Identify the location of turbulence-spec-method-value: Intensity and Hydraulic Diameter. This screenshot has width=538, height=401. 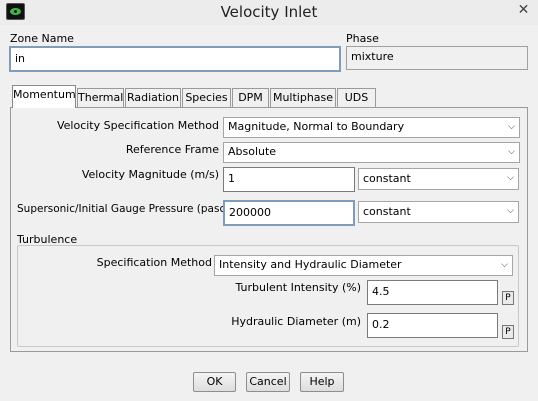
(310, 264).